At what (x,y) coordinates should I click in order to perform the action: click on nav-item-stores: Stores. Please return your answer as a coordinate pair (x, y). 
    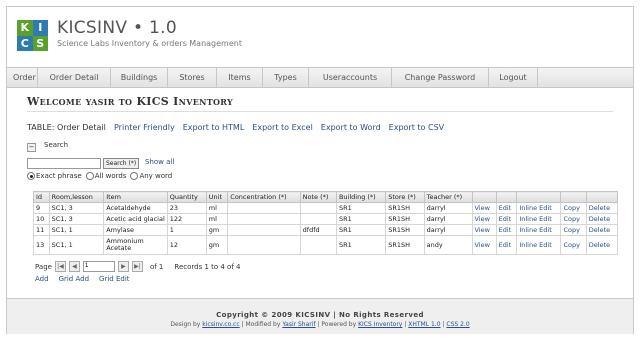
    Looking at the image, I should click on (192, 77).